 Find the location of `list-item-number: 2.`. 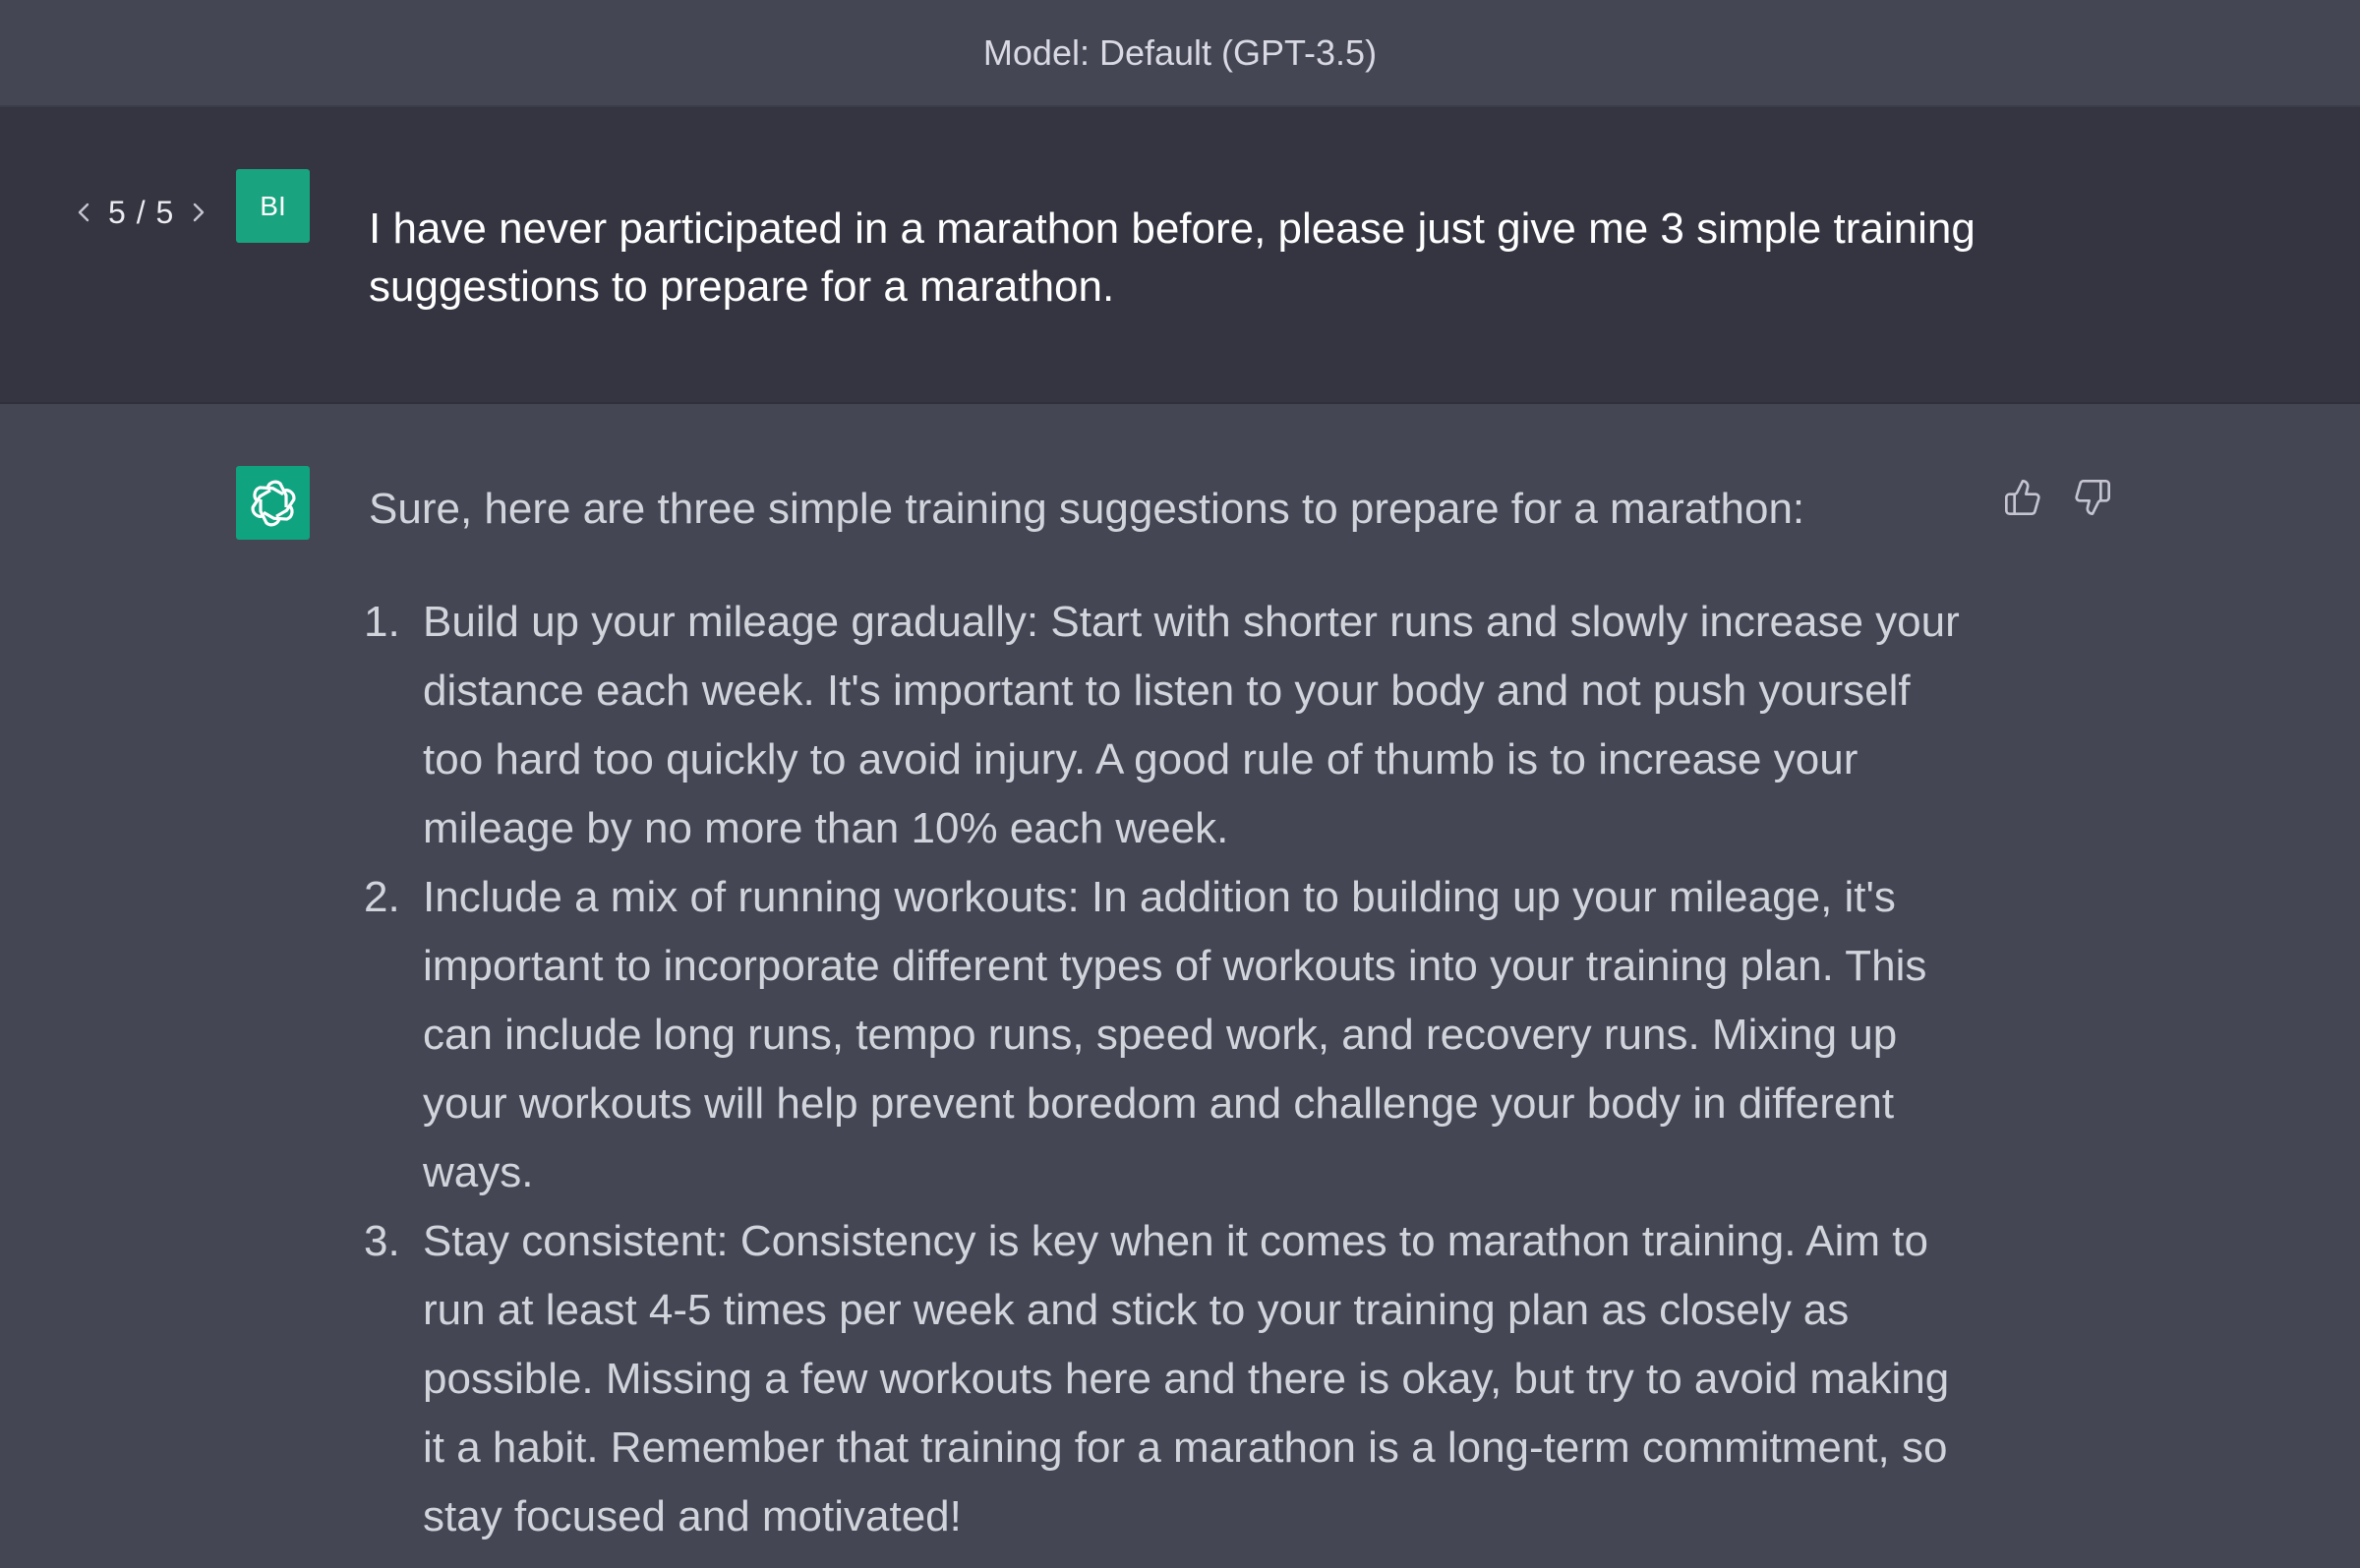

list-item-number: 2. is located at coordinates (382, 897).